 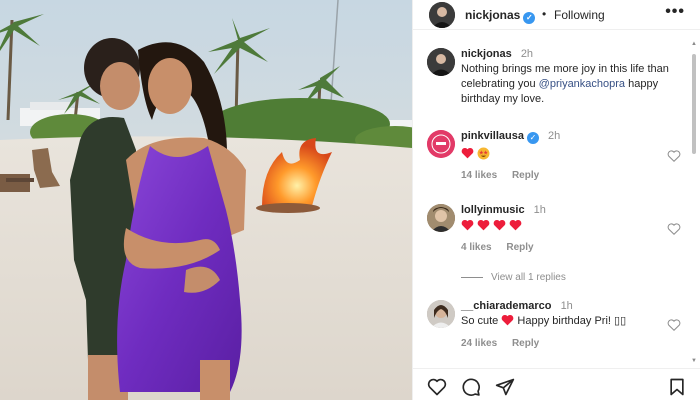 What do you see at coordinates (675, 12) in the screenshot?
I see `more-options-icon: •••` at bounding box center [675, 12].